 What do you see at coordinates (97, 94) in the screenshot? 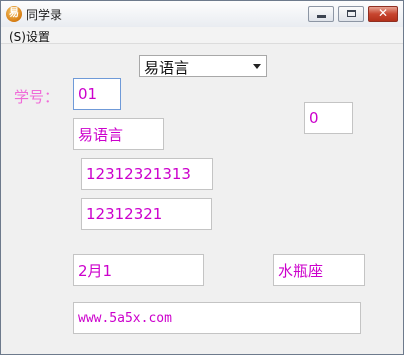
I see `student-id-field: 01` at bounding box center [97, 94].